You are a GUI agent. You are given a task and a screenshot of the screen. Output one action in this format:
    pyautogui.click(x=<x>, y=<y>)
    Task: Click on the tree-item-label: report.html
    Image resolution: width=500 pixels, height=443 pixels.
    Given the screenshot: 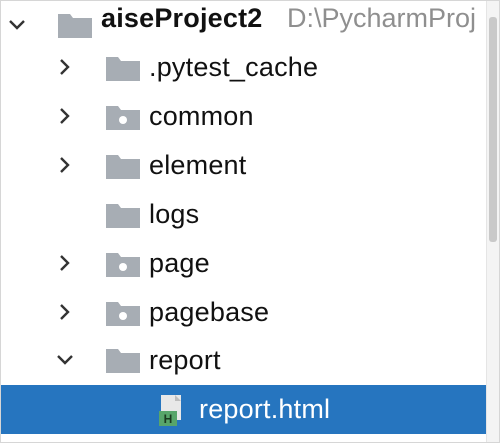 What is the action you would take?
    pyautogui.click(x=265, y=409)
    